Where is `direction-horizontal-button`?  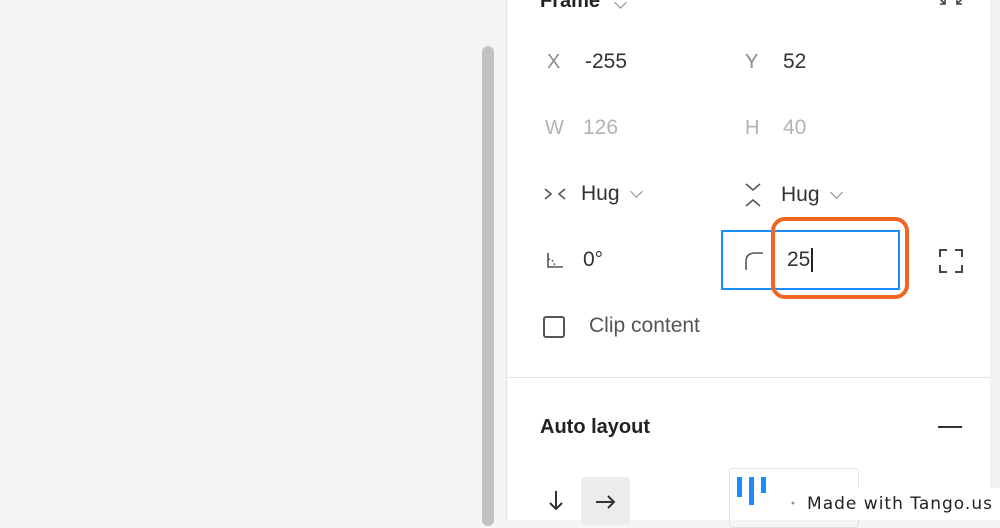 direction-horizontal-button is located at coordinates (605, 501).